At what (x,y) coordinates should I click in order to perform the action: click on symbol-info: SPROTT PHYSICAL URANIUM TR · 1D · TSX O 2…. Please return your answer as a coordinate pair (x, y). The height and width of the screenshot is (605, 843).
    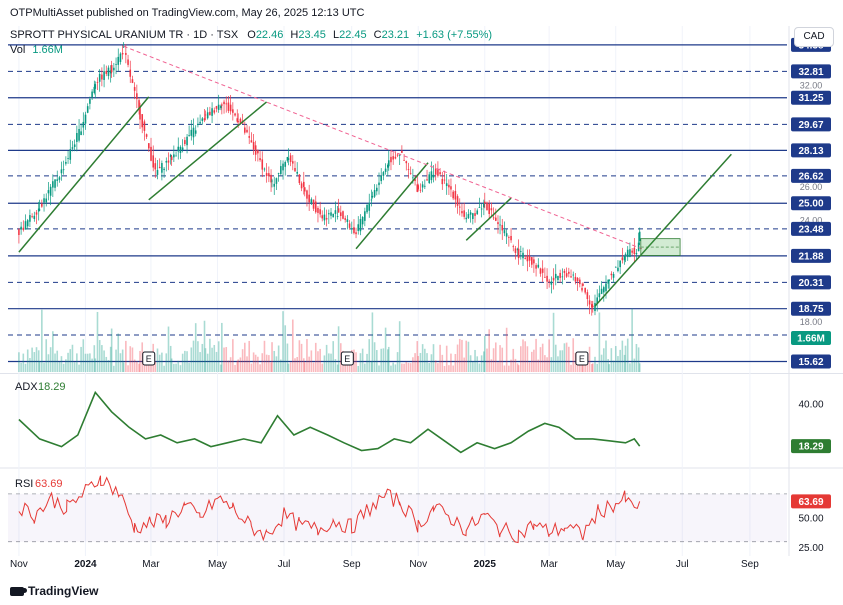
    Looking at the image, I should click on (251, 35).